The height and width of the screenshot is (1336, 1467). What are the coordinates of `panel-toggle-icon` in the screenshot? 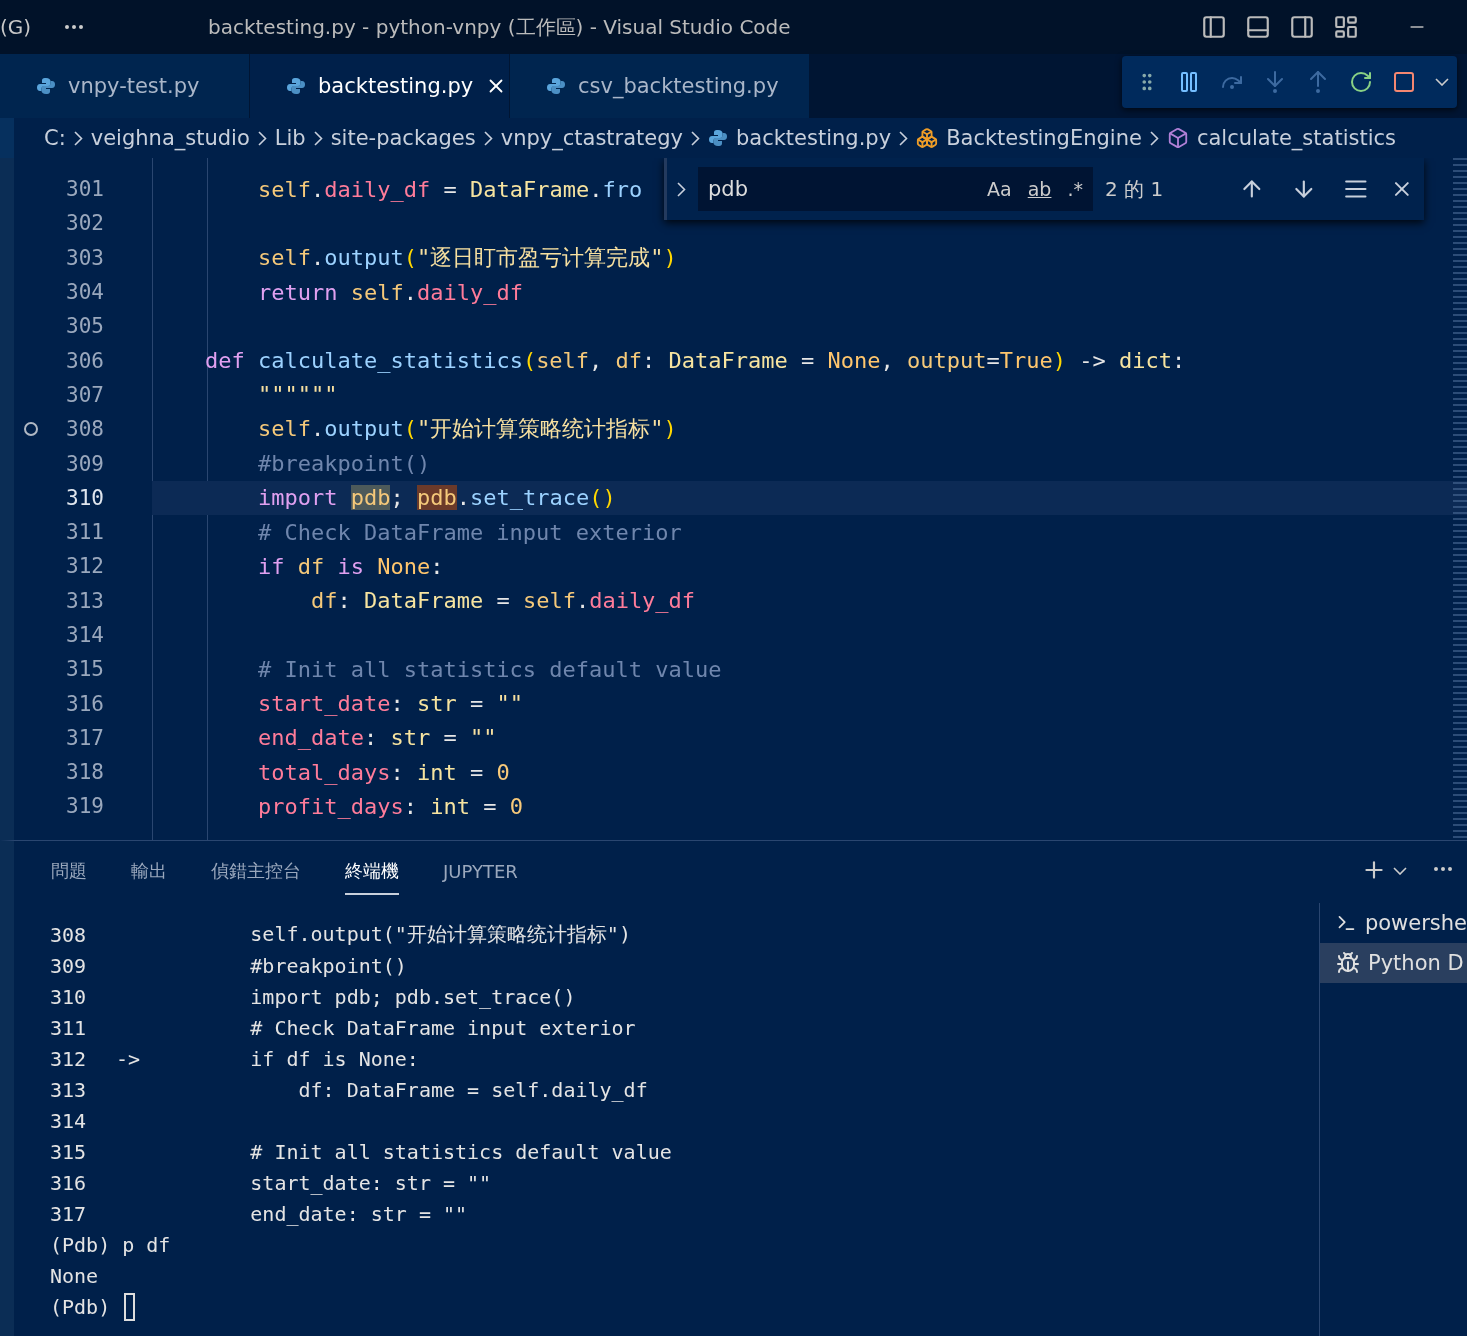 It's located at (1258, 27).